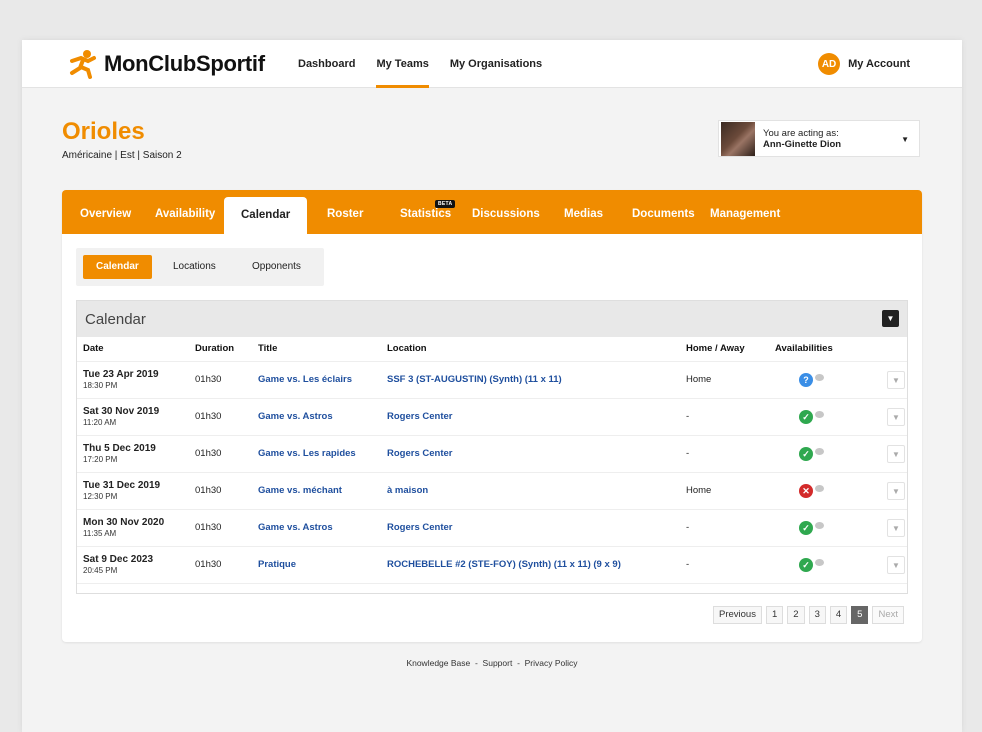  Describe the element at coordinates (326, 64) in the screenshot. I see `nav-dashboard: Dashboard` at that location.